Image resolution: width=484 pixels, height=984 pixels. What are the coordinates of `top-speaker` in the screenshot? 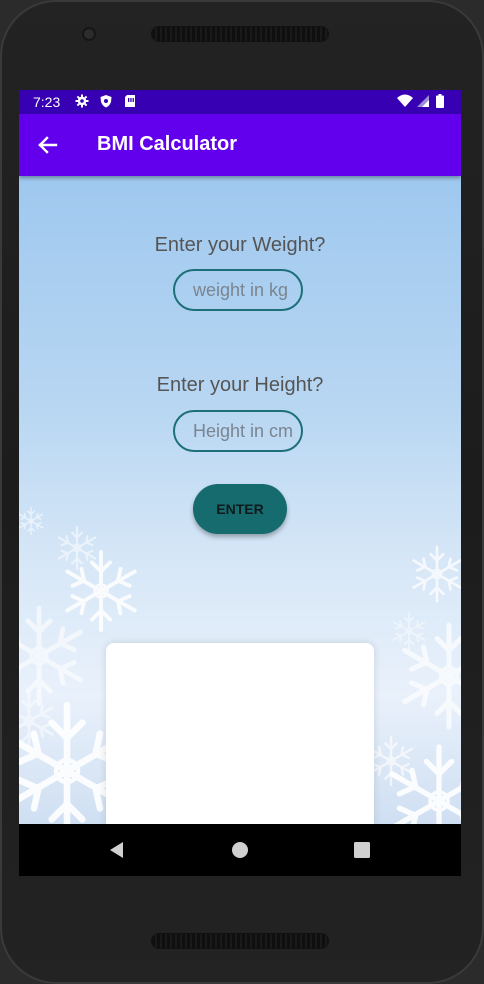 It's located at (240, 34).